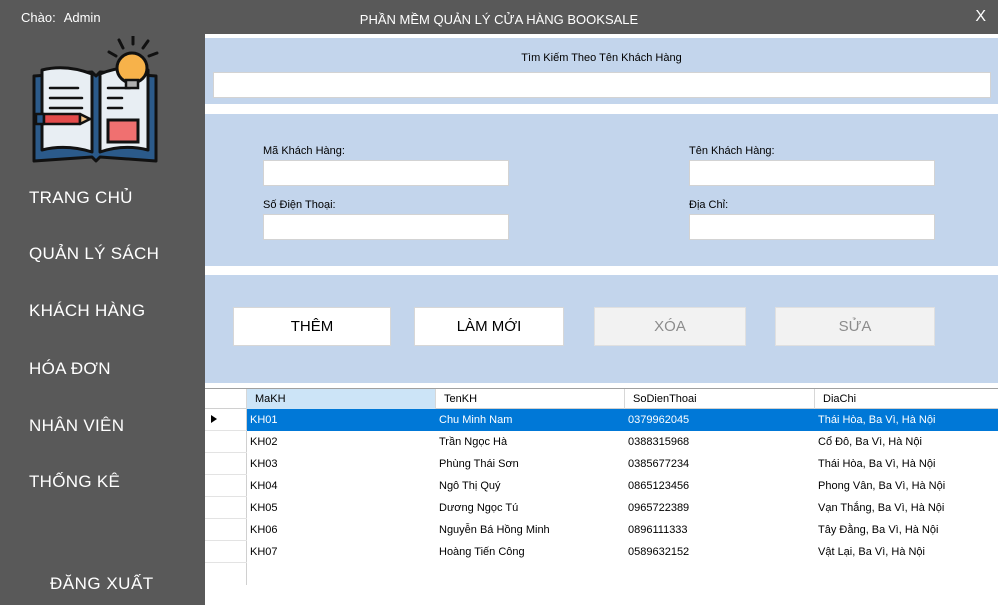 Image resolution: width=998 pixels, height=605 pixels. I want to click on address-field, so click(812, 227).